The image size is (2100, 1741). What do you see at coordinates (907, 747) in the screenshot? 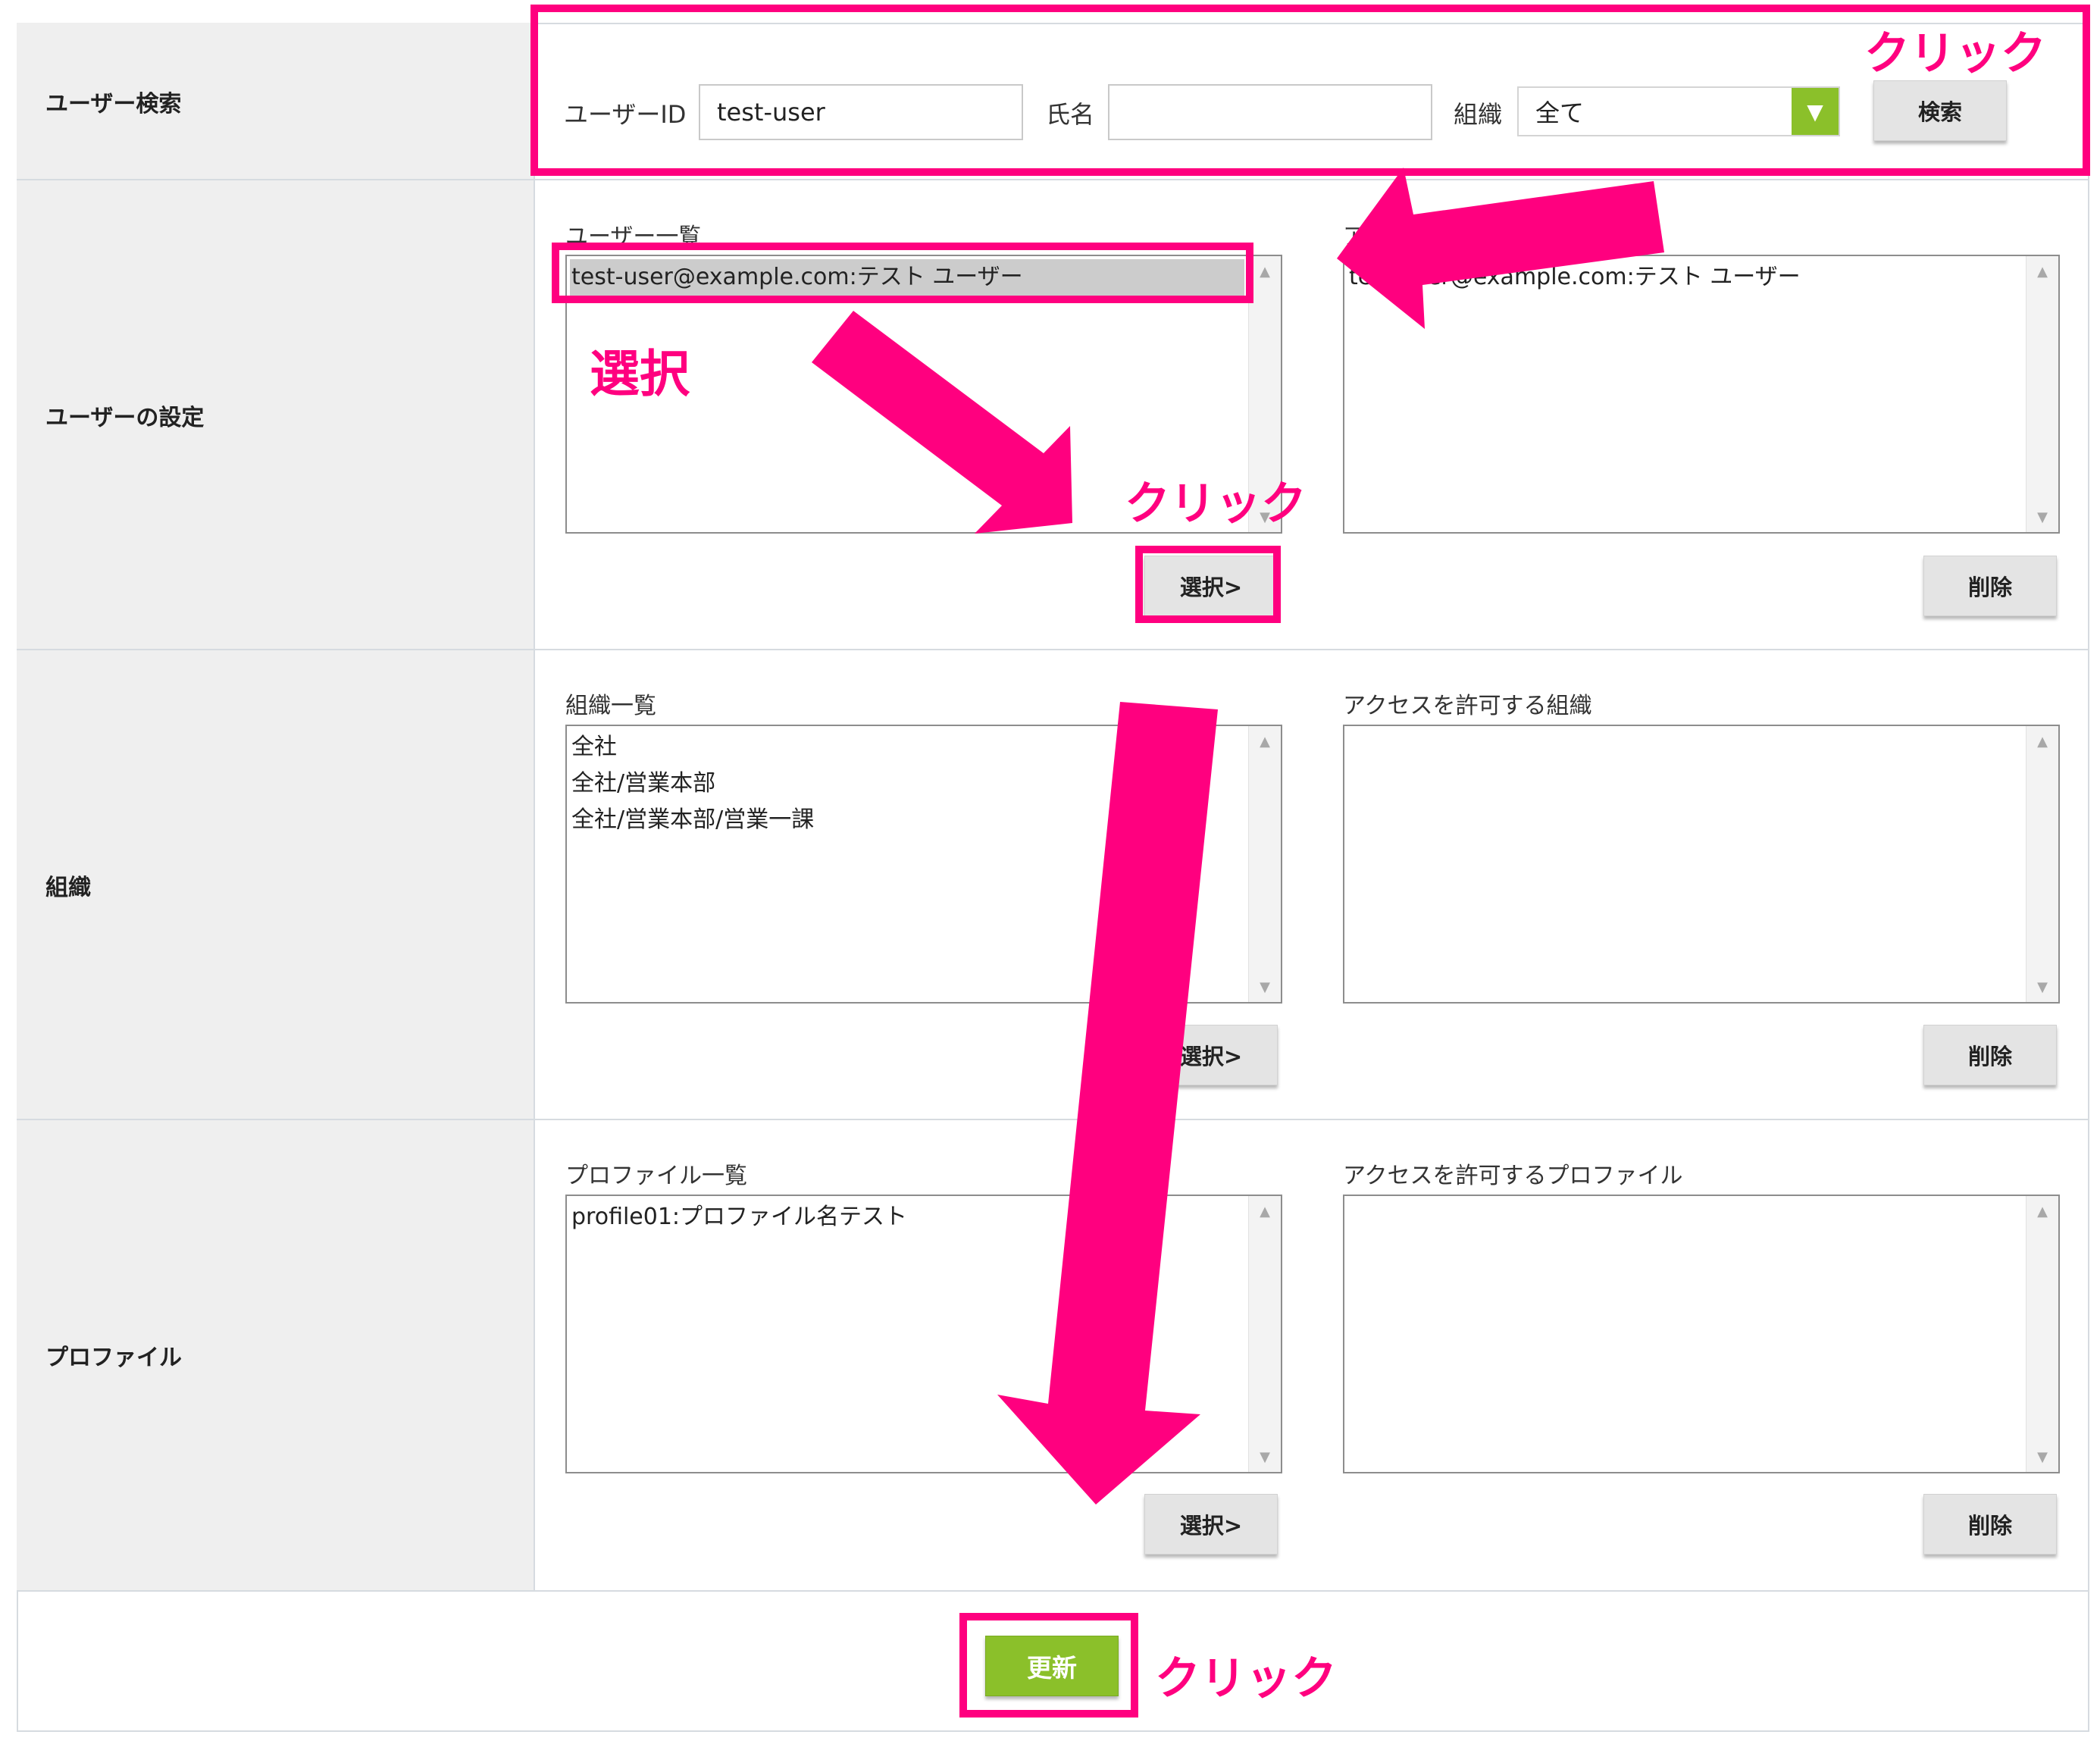
I see `org-list-item: 全社` at bounding box center [907, 747].